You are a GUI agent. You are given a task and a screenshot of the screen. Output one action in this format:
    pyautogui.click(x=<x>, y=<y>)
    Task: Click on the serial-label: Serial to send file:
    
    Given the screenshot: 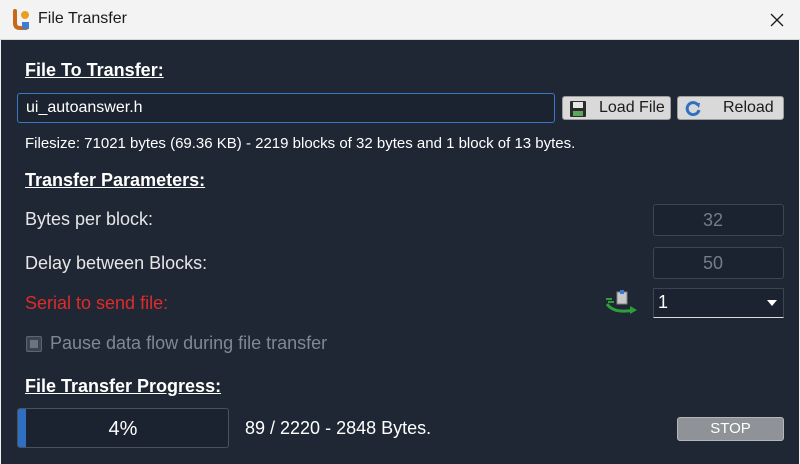 What is the action you would take?
    pyautogui.click(x=97, y=303)
    